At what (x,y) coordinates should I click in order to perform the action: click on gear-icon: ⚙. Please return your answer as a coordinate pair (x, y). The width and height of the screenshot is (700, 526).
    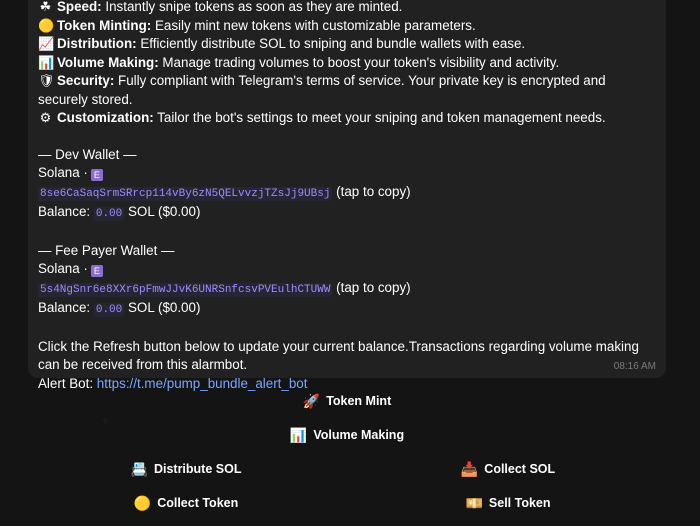
    Looking at the image, I should click on (45, 117).